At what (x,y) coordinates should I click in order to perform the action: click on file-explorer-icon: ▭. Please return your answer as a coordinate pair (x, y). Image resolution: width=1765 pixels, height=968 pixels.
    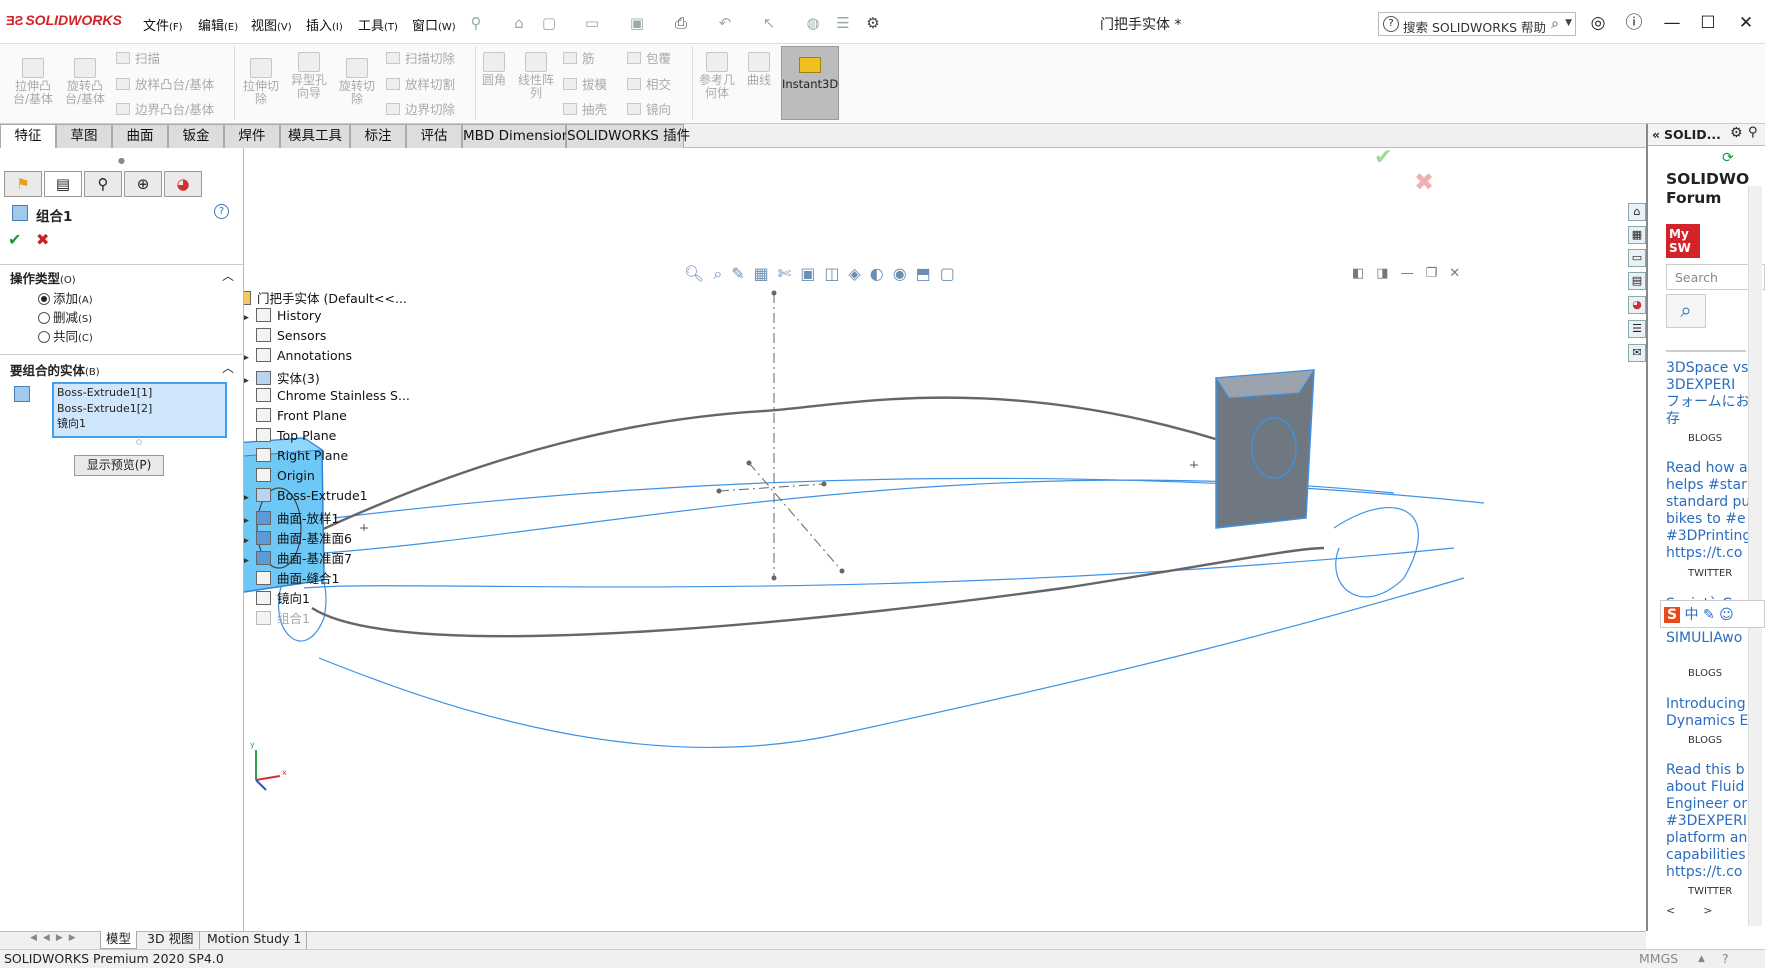
    Looking at the image, I should click on (1637, 258).